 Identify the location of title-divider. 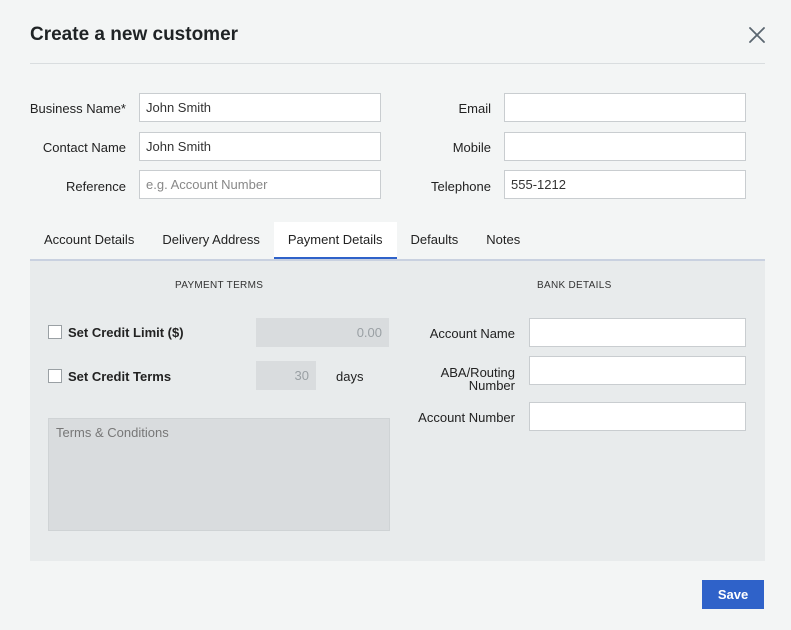
(397, 63).